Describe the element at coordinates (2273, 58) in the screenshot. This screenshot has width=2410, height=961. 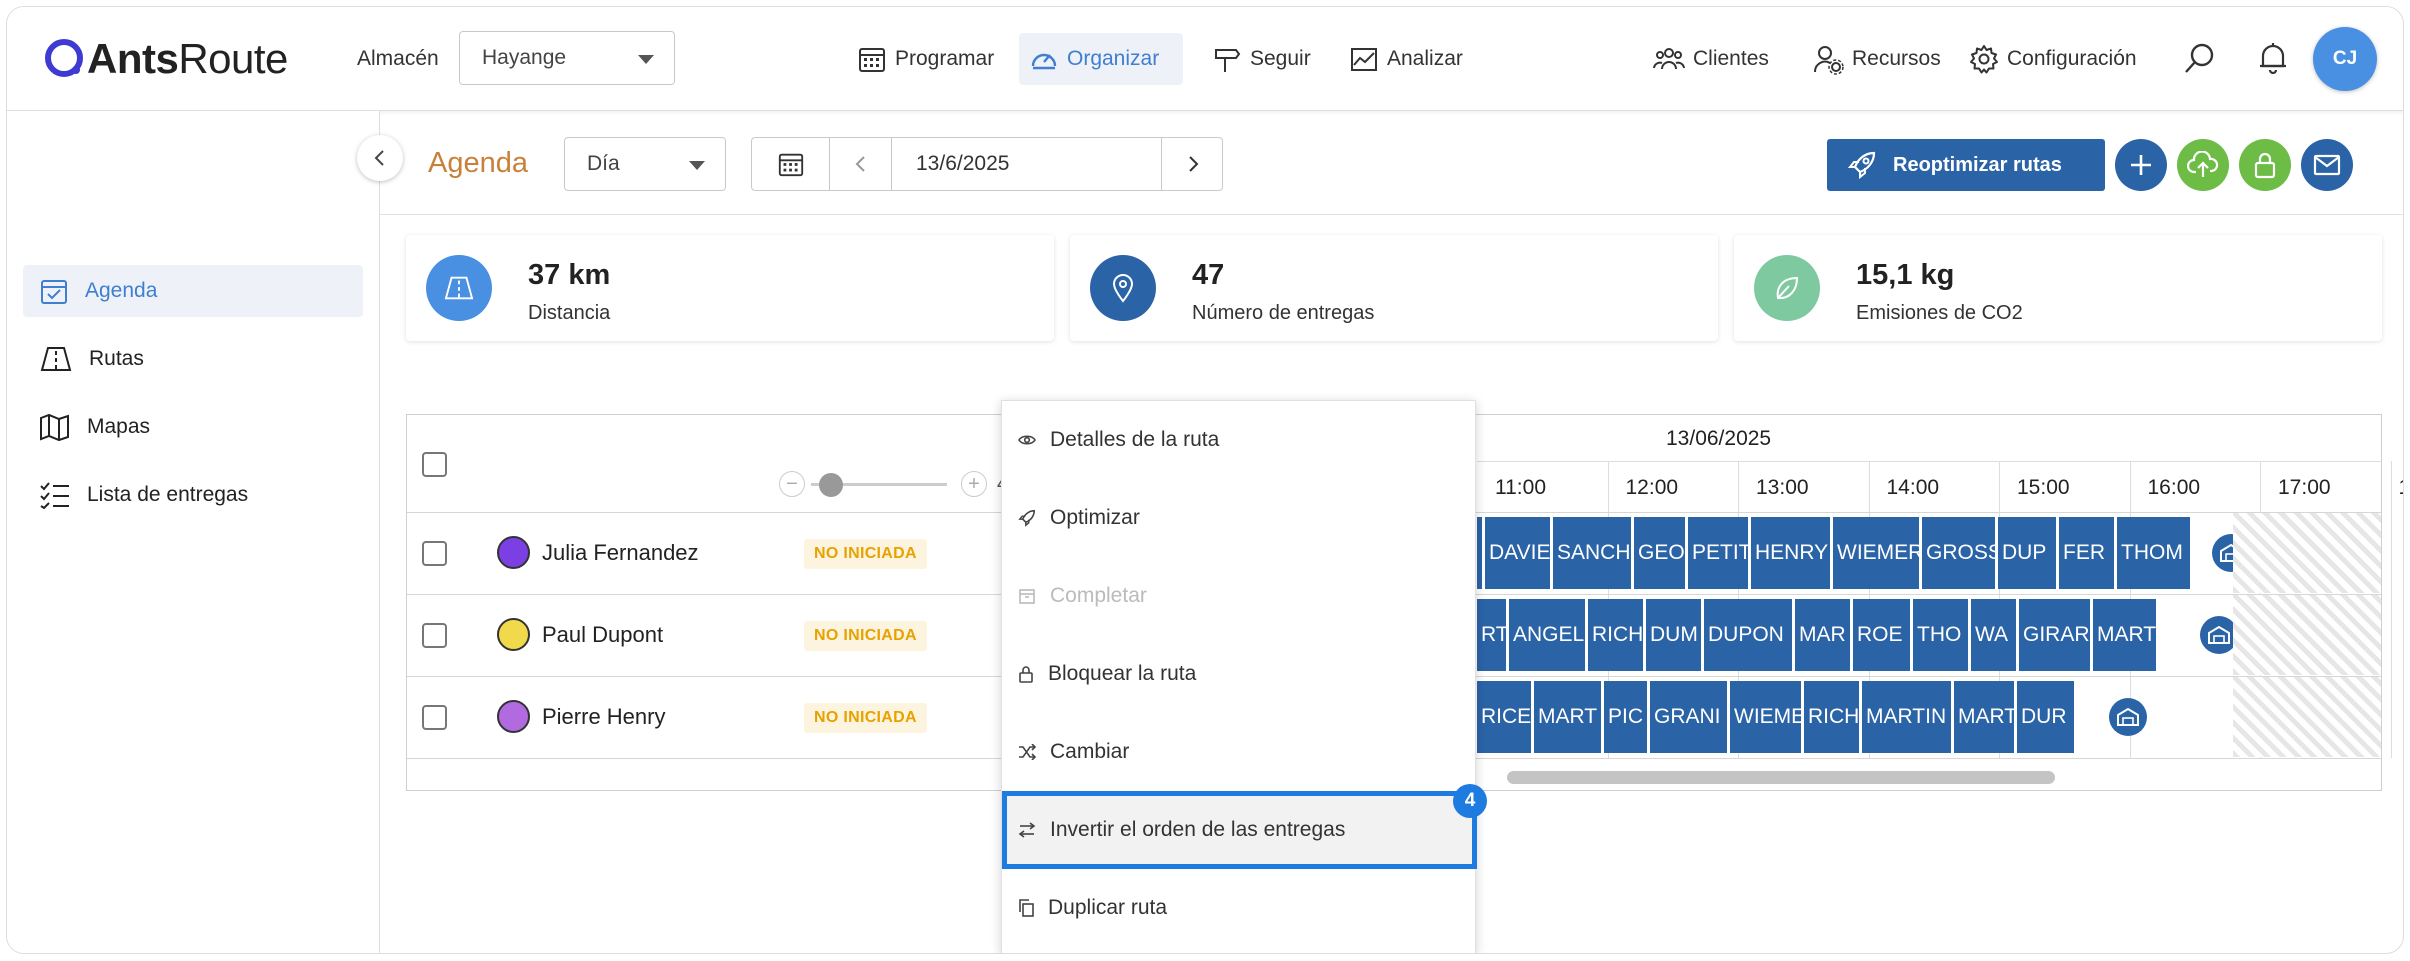
I see `bell-icon` at that location.